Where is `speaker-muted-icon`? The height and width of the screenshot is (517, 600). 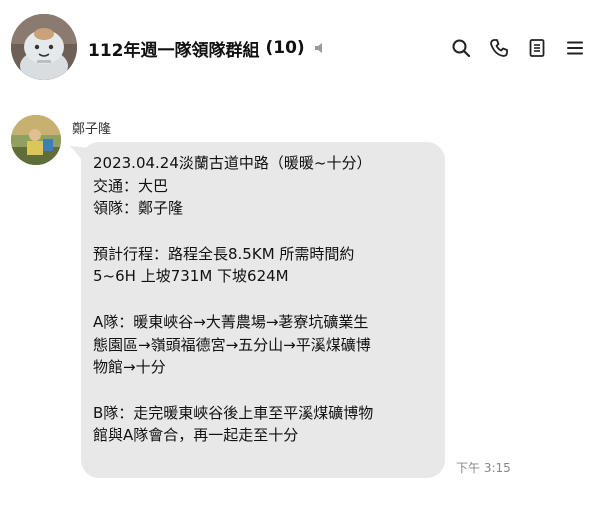 speaker-muted-icon is located at coordinates (321, 48).